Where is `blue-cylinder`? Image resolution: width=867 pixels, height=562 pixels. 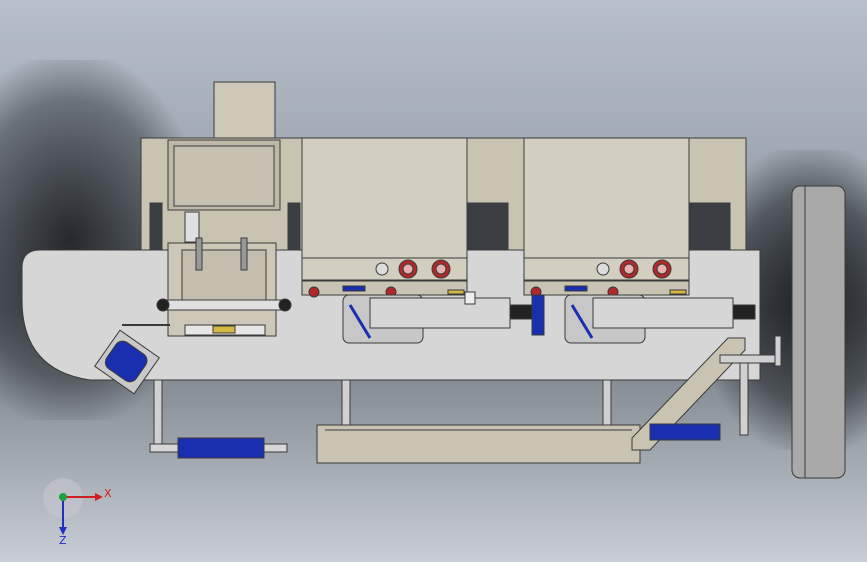
blue-cylinder is located at coordinates (221, 448).